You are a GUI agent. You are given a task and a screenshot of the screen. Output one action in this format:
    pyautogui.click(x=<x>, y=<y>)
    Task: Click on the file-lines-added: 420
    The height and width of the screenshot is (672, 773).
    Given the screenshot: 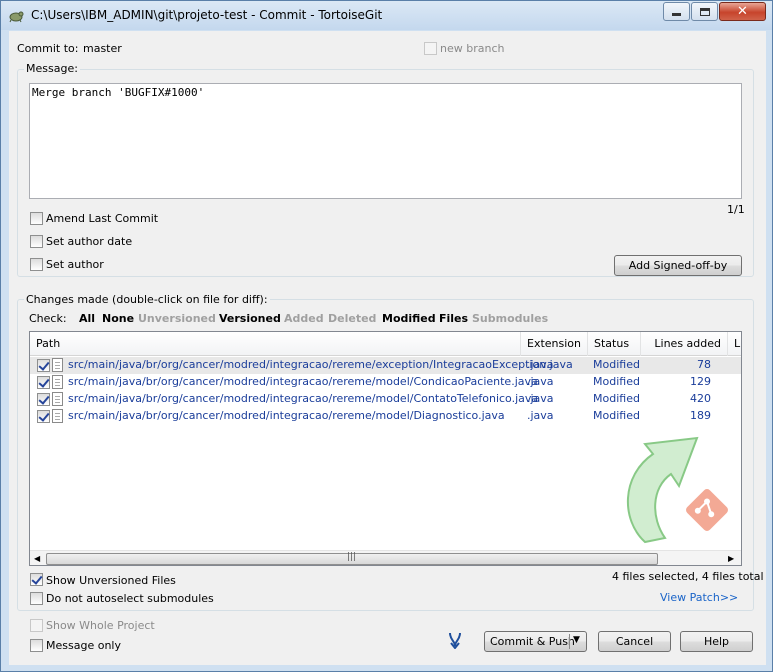 What is the action you would take?
    pyautogui.click(x=700, y=398)
    